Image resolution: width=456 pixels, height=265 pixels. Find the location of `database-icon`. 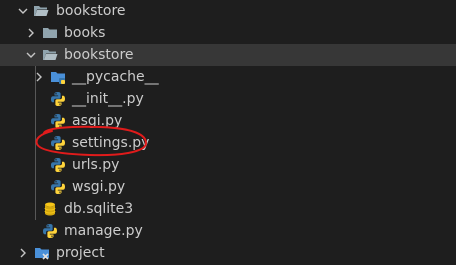

database-icon is located at coordinates (50, 209).